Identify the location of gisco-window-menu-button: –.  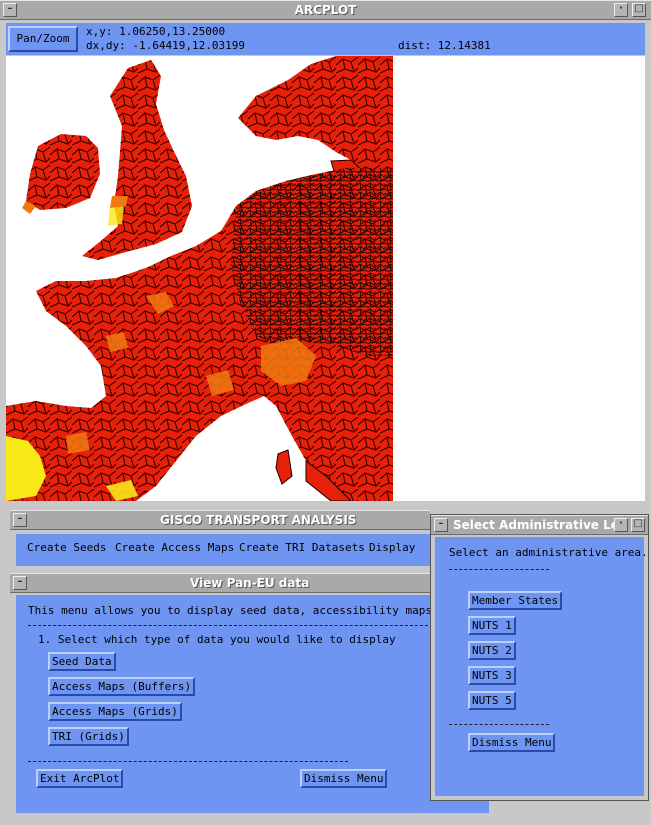
(20, 520).